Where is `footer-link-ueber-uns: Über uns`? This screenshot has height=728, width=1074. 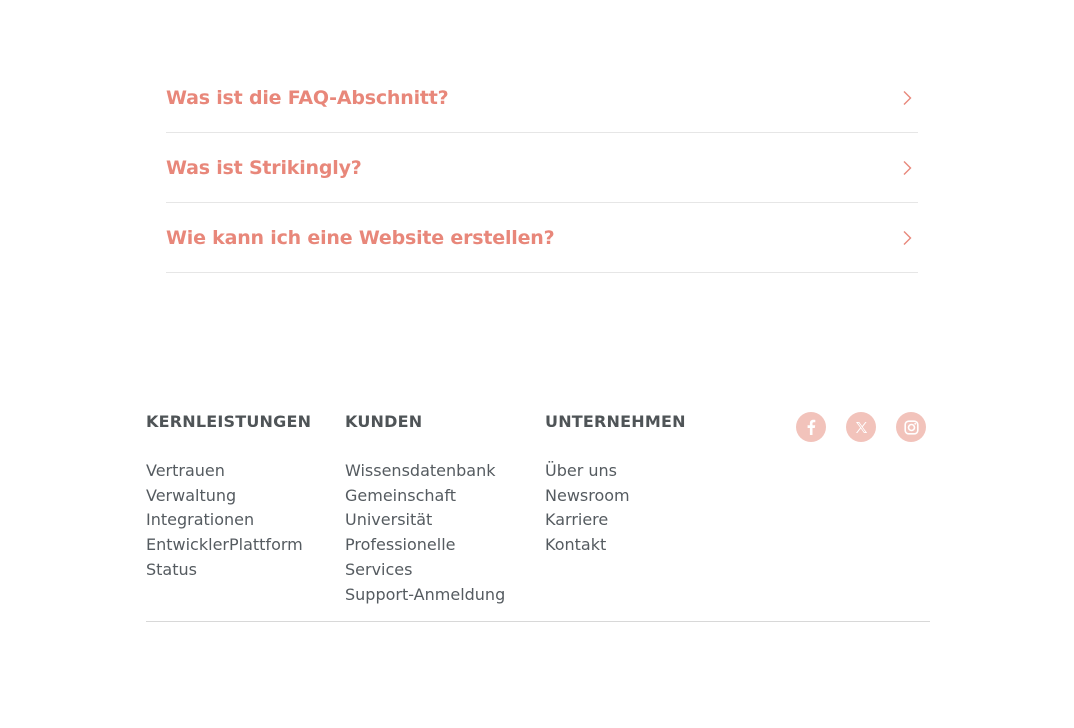
footer-link-ueber-uns: Über uns is located at coordinates (581, 470).